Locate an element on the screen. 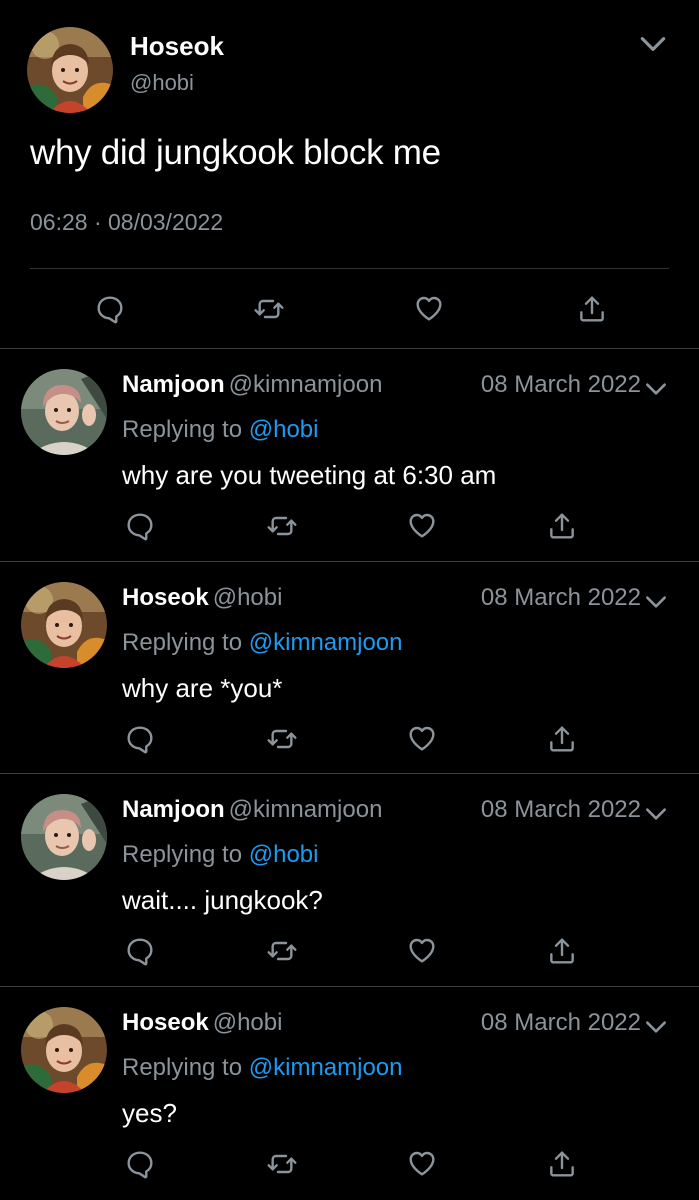  tweet-text: why did jungkook block me is located at coordinates (235, 152).